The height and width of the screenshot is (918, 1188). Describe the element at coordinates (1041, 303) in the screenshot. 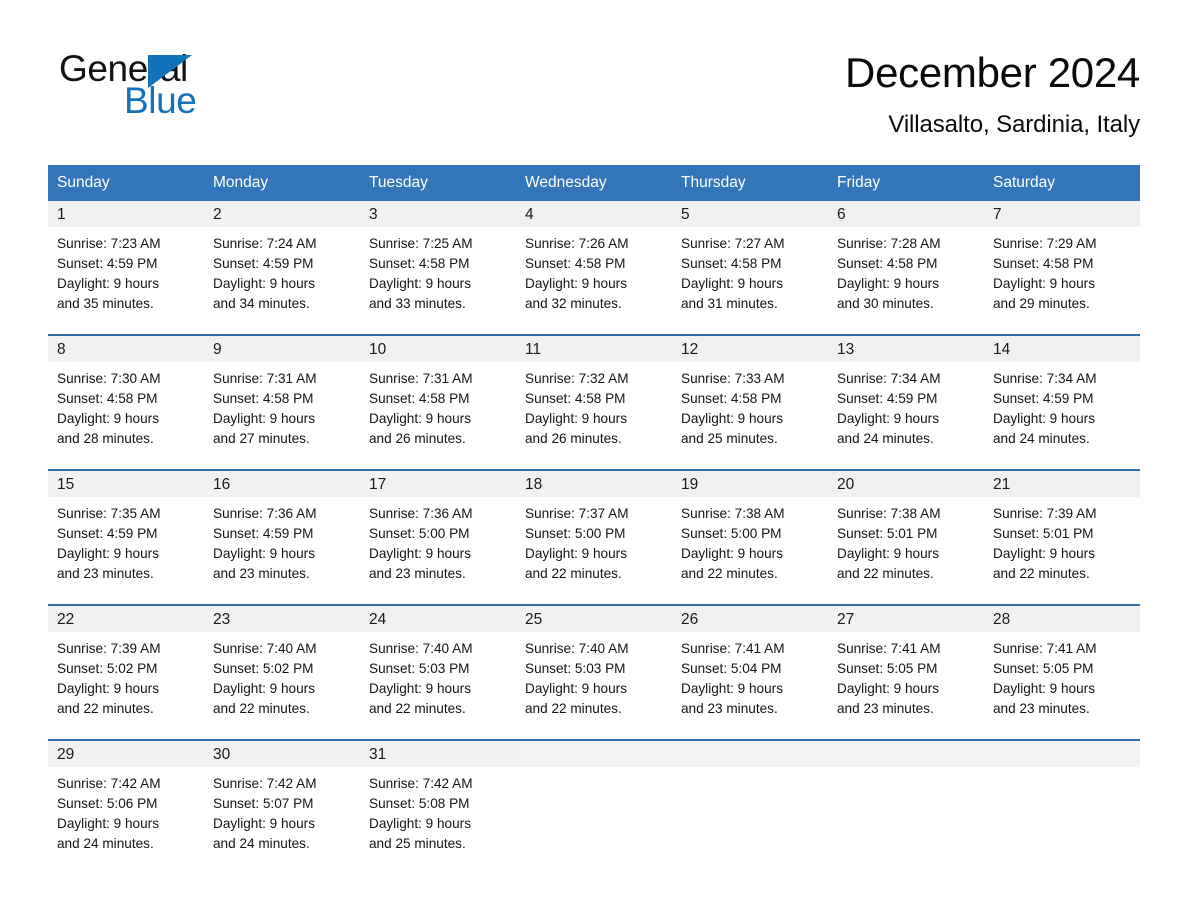

I see `daylight-text-line2: and 29 minutes.` at that location.